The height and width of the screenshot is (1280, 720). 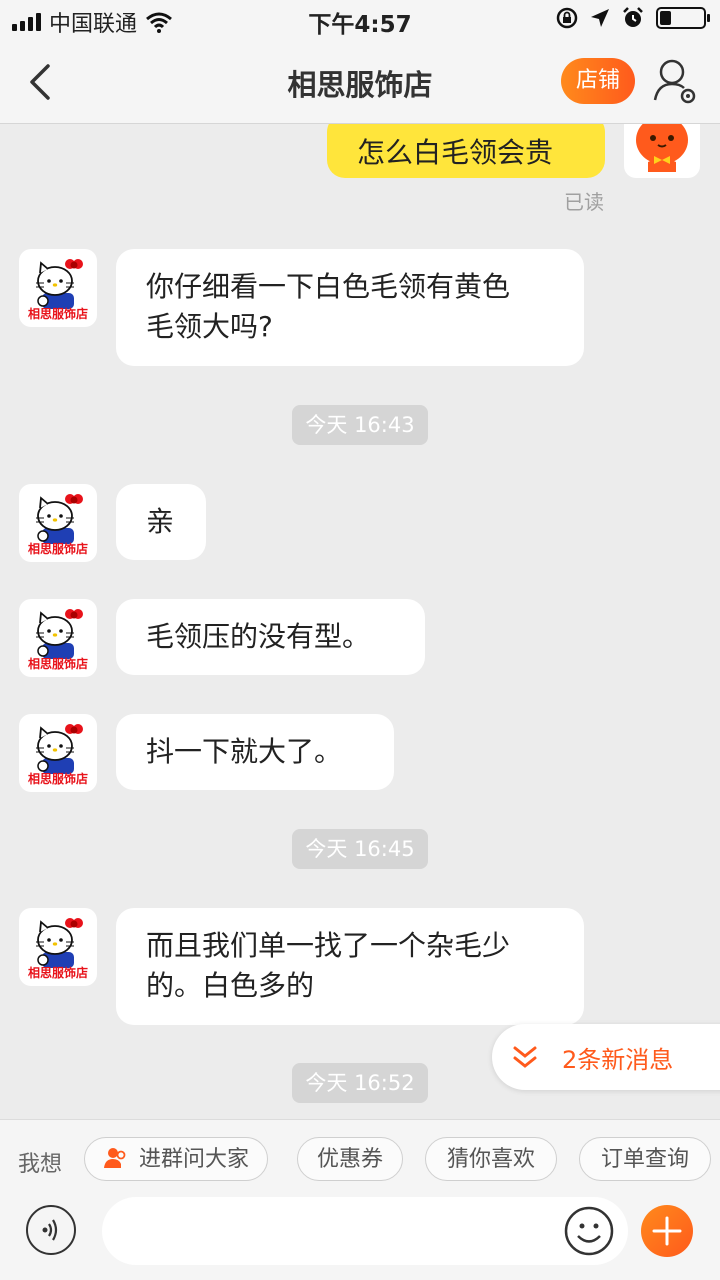 I want to click on voice-icon, so click(x=50, y=1230).